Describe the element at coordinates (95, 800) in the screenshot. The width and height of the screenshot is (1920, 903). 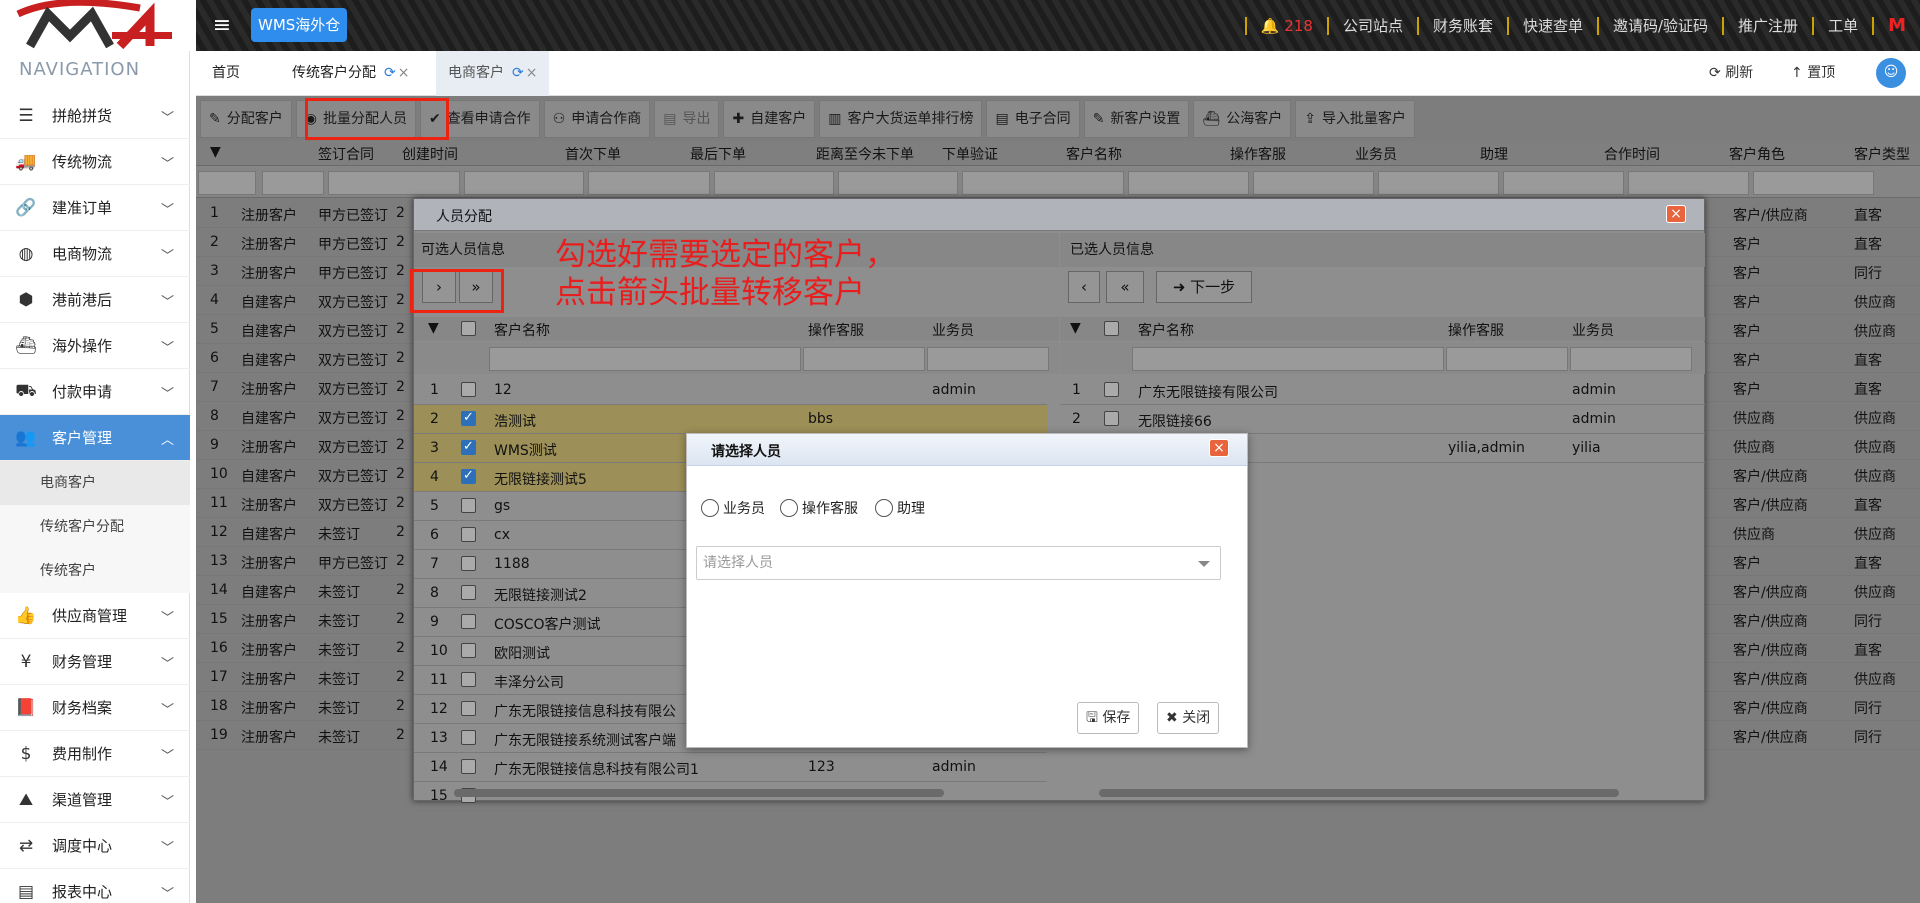
I see `sidebar-item: ⛰ 渠道管理 ﹀` at that location.